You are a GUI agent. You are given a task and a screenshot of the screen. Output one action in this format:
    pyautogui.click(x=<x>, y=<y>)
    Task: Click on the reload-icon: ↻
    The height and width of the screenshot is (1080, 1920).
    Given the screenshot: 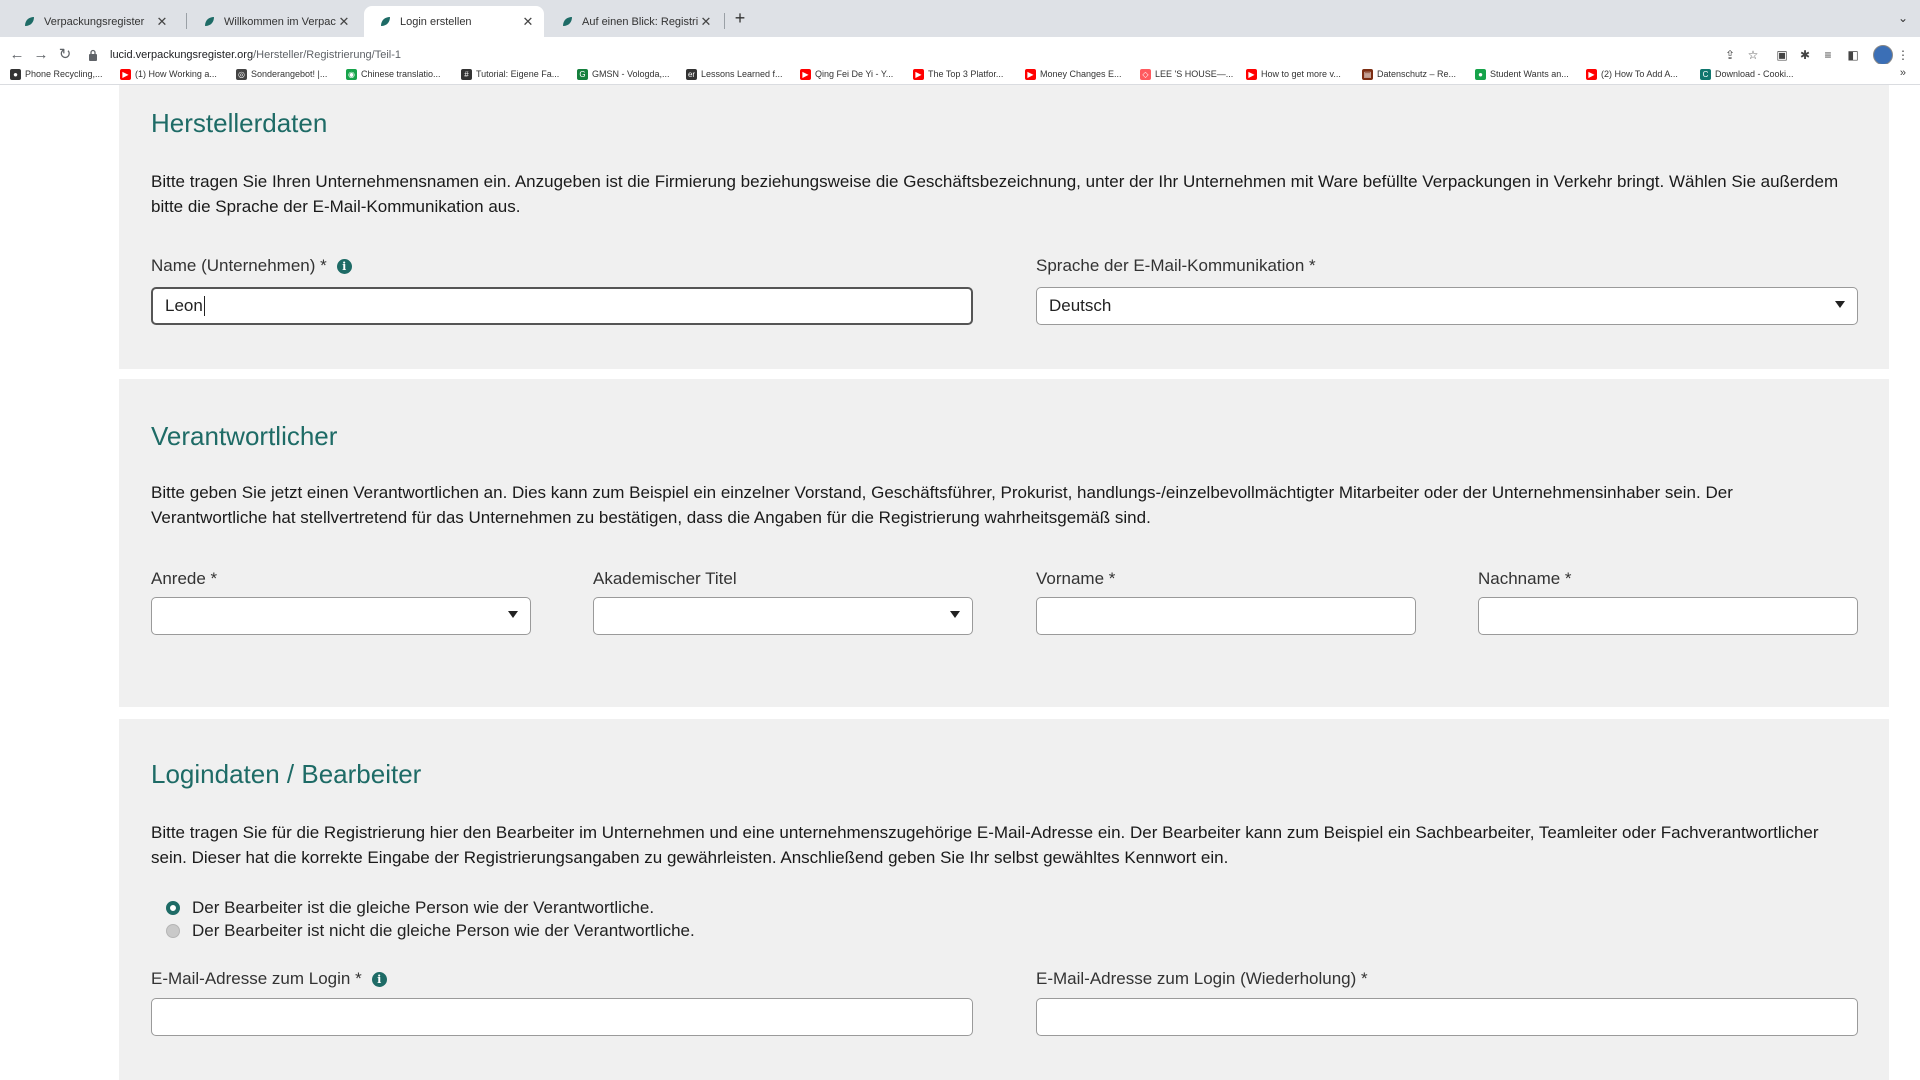 What is the action you would take?
    pyautogui.click(x=65, y=55)
    